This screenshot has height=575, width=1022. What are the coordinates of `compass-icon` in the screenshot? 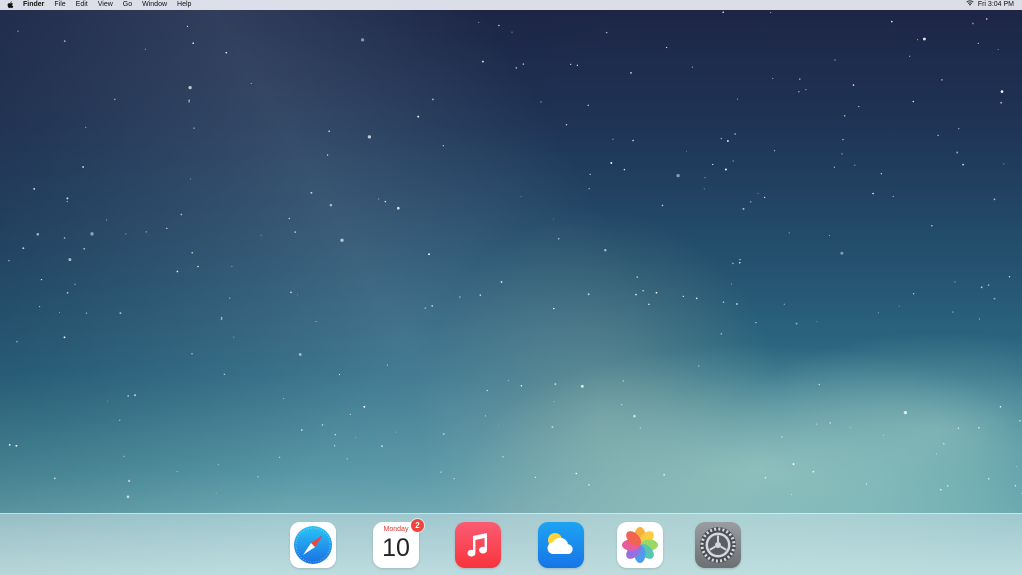 It's located at (313, 545).